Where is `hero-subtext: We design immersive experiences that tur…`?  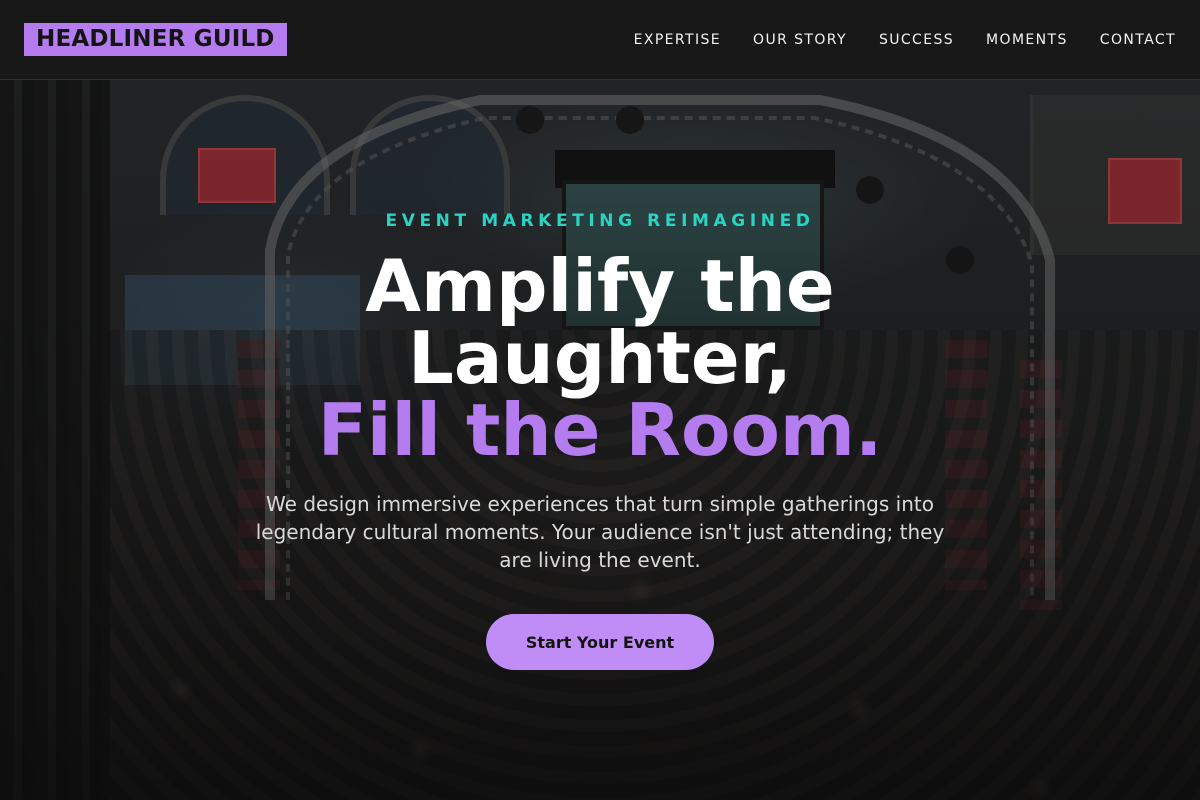 hero-subtext: We design immersive experiences that tur… is located at coordinates (600, 532).